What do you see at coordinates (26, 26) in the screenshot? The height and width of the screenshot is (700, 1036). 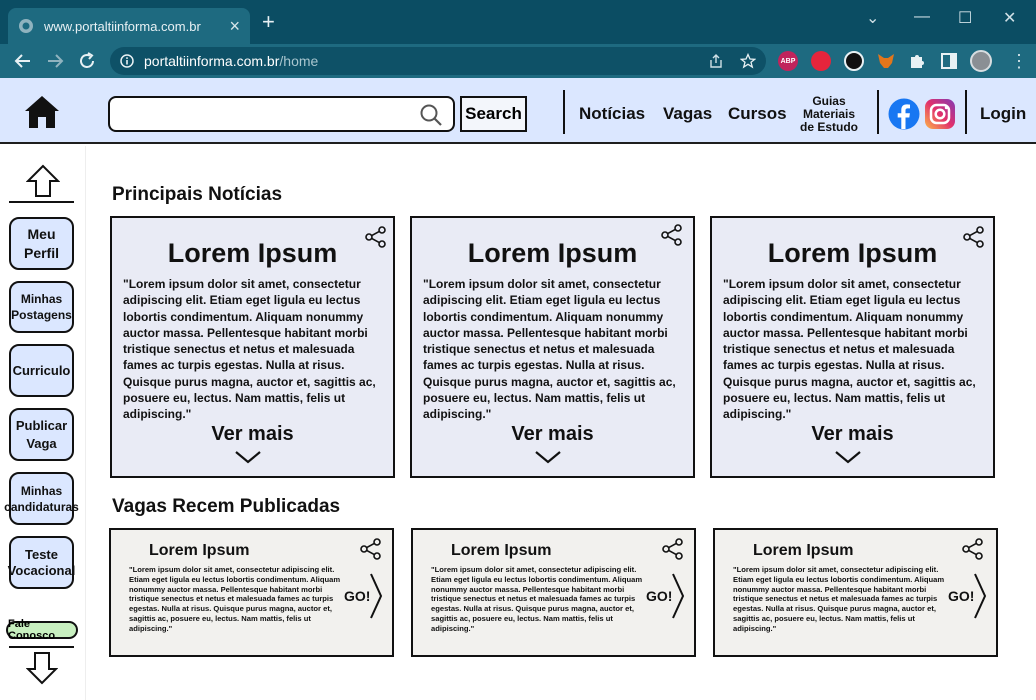 I see `globe-icon` at bounding box center [26, 26].